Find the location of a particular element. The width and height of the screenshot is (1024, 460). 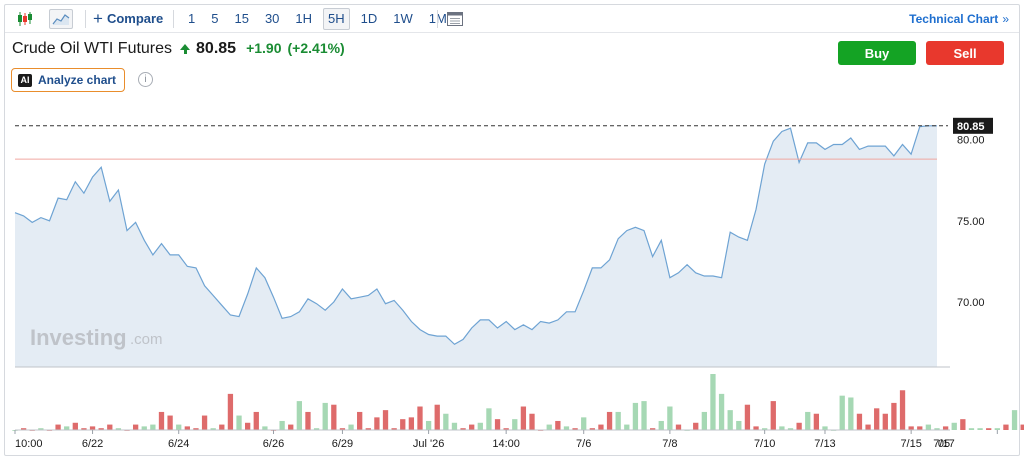

last-price-tag-label: 80.85 is located at coordinates (971, 127).